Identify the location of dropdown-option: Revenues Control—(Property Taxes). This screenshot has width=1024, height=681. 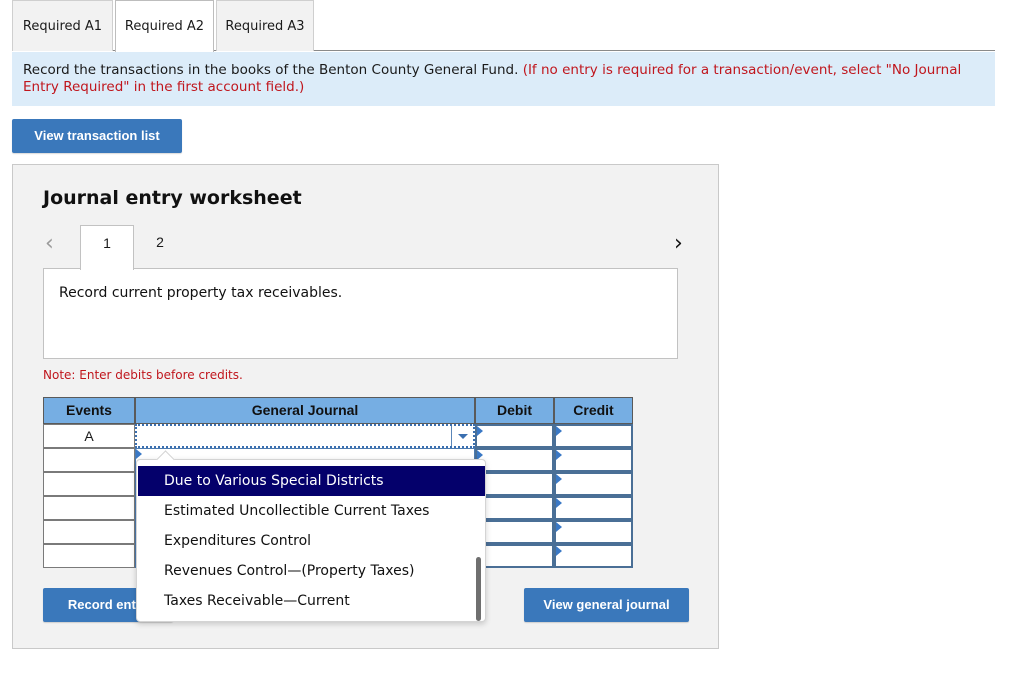
(311, 571).